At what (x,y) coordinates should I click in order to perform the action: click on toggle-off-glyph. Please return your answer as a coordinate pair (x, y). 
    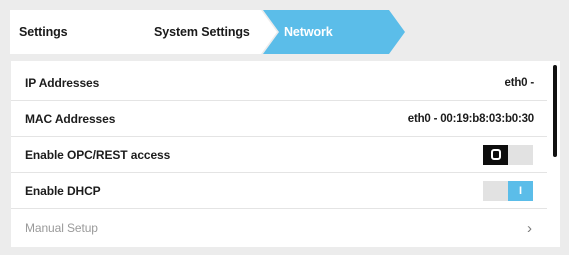
    Looking at the image, I should click on (495, 154).